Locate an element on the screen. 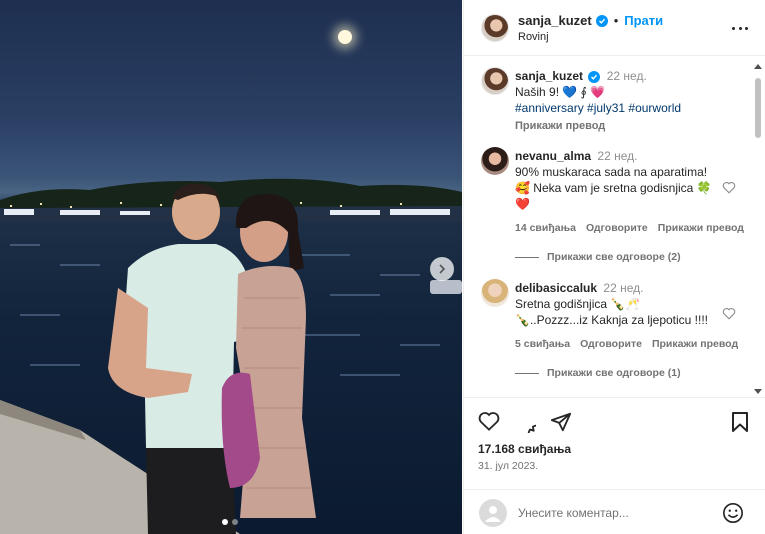  post-header: sanja_kuzet • Прати Rovinj is located at coordinates (614, 28).